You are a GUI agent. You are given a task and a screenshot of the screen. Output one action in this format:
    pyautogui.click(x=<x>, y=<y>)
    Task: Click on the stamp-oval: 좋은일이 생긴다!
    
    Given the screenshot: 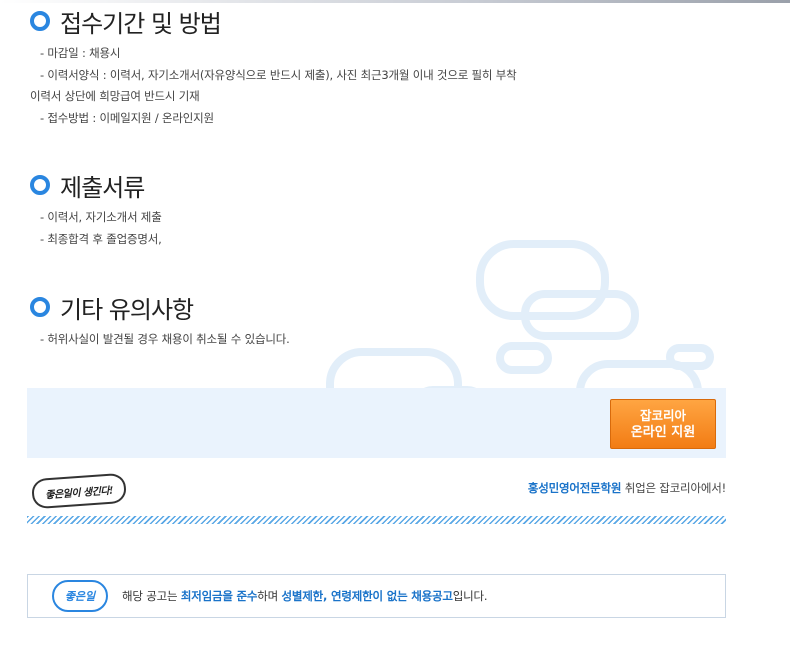 What is the action you would take?
    pyautogui.click(x=79, y=491)
    